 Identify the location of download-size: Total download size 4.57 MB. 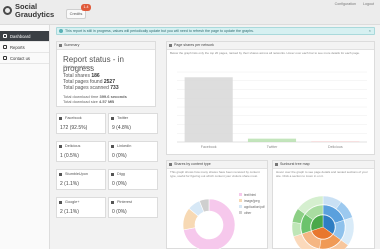
(88, 101).